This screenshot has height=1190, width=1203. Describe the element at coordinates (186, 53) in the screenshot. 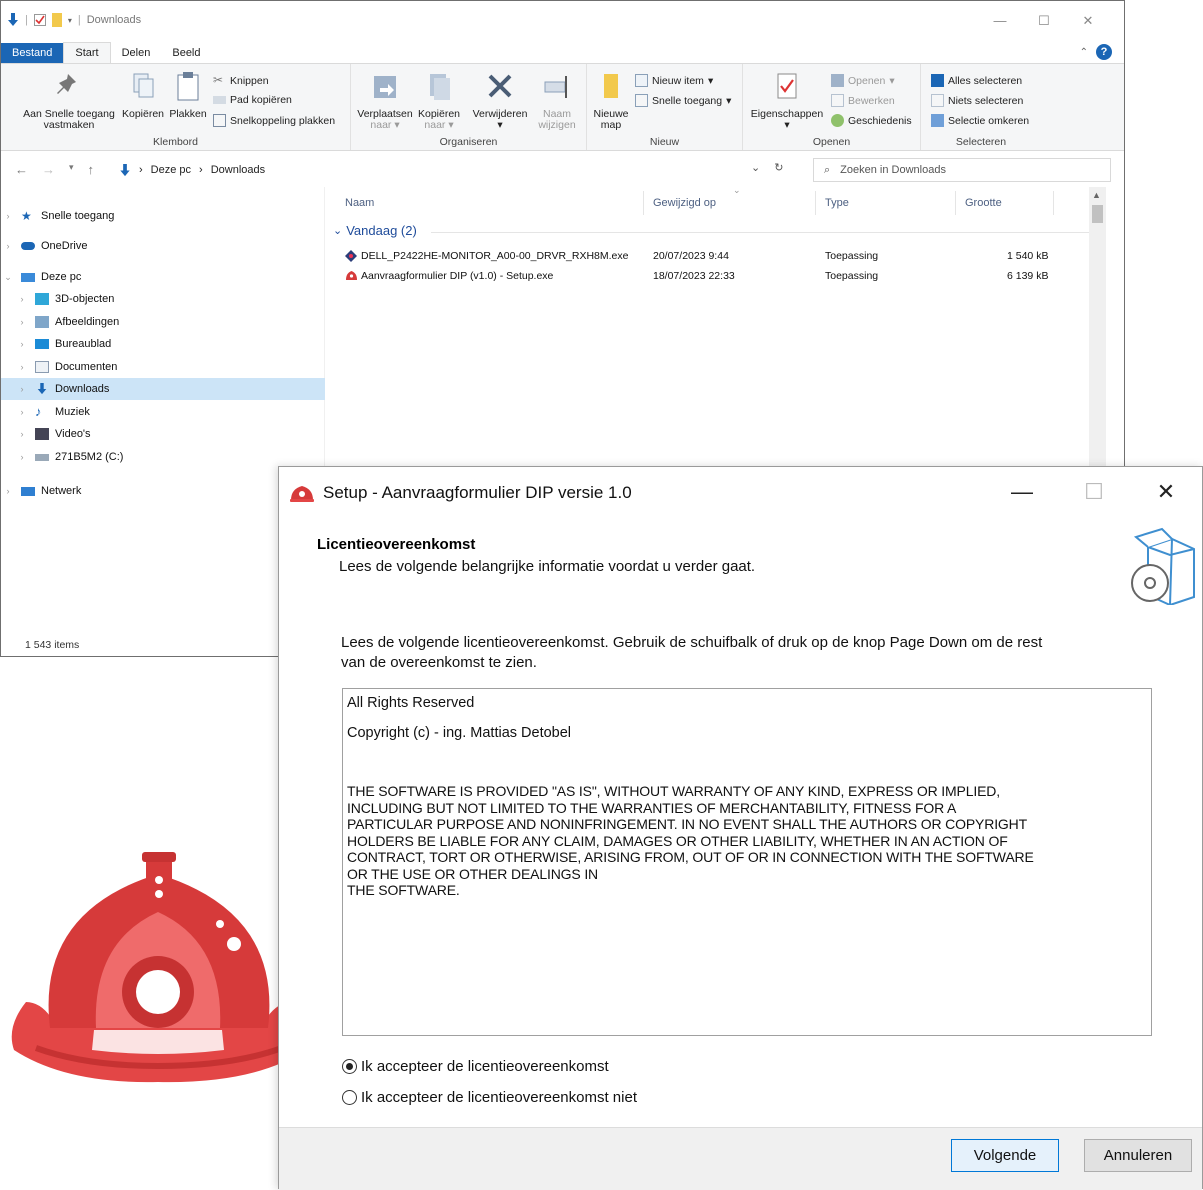

I see `tab-view: Beeld` at that location.